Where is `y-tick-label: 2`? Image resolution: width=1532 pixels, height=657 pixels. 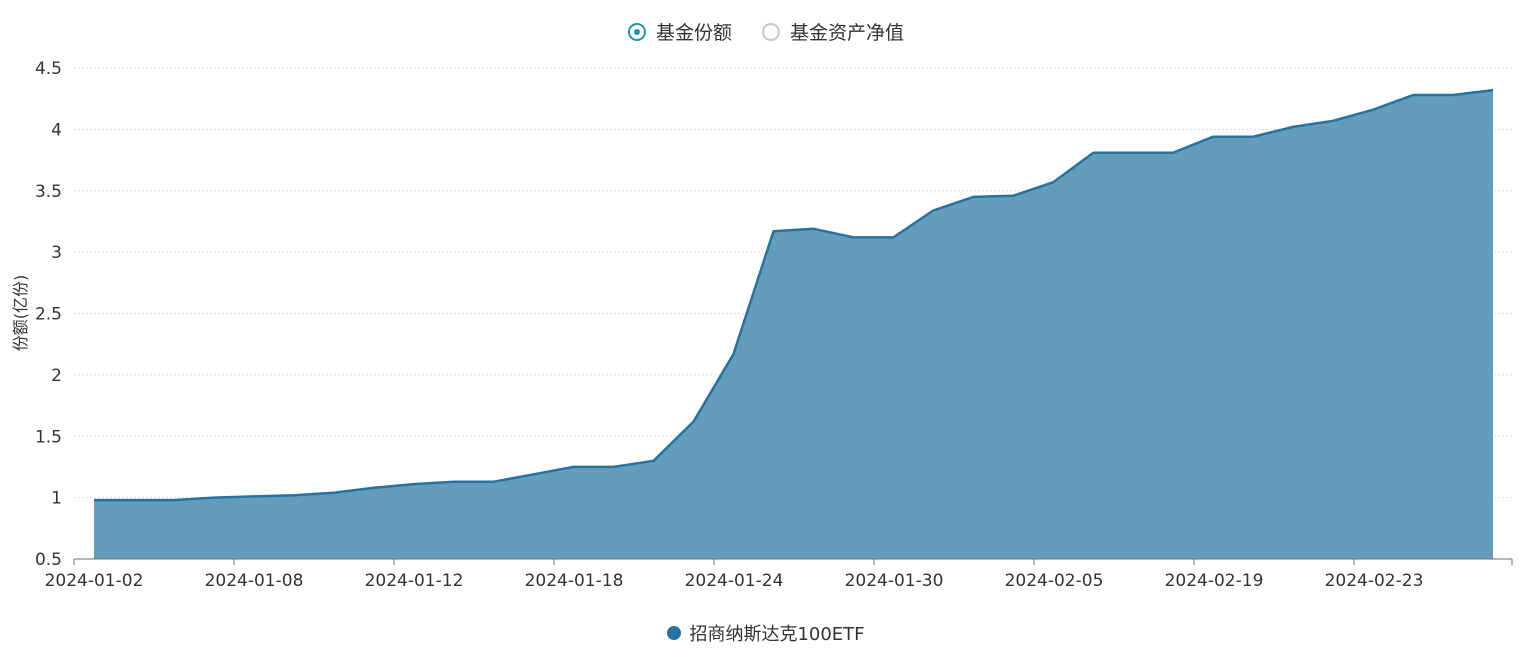
y-tick-label: 2 is located at coordinates (56, 376).